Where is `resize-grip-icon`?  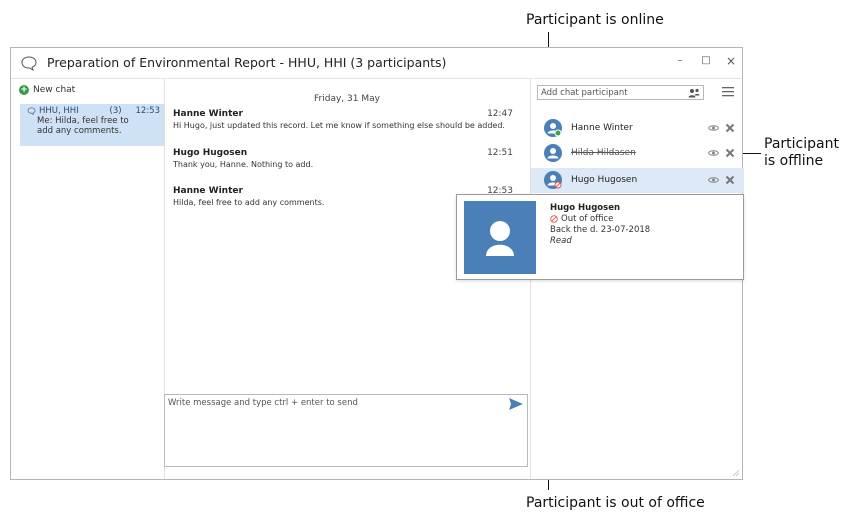
resize-grip-icon is located at coordinates (736, 473).